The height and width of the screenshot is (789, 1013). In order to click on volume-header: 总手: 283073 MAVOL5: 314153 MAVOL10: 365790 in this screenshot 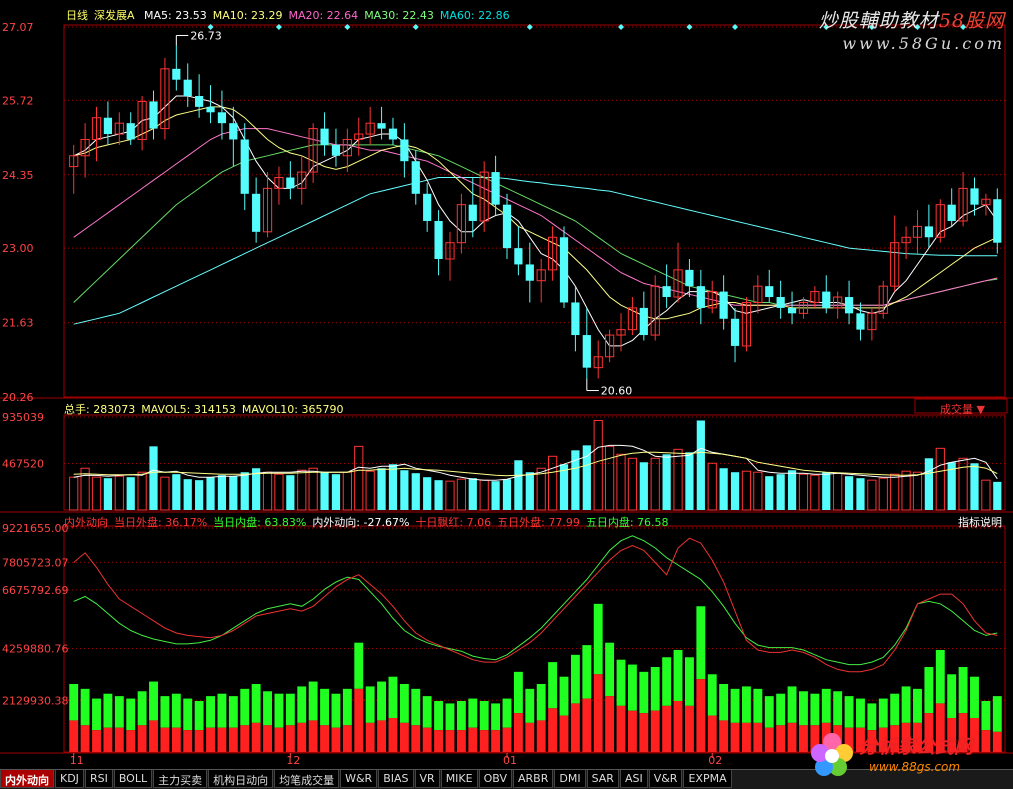, I will do `click(209, 409)`.